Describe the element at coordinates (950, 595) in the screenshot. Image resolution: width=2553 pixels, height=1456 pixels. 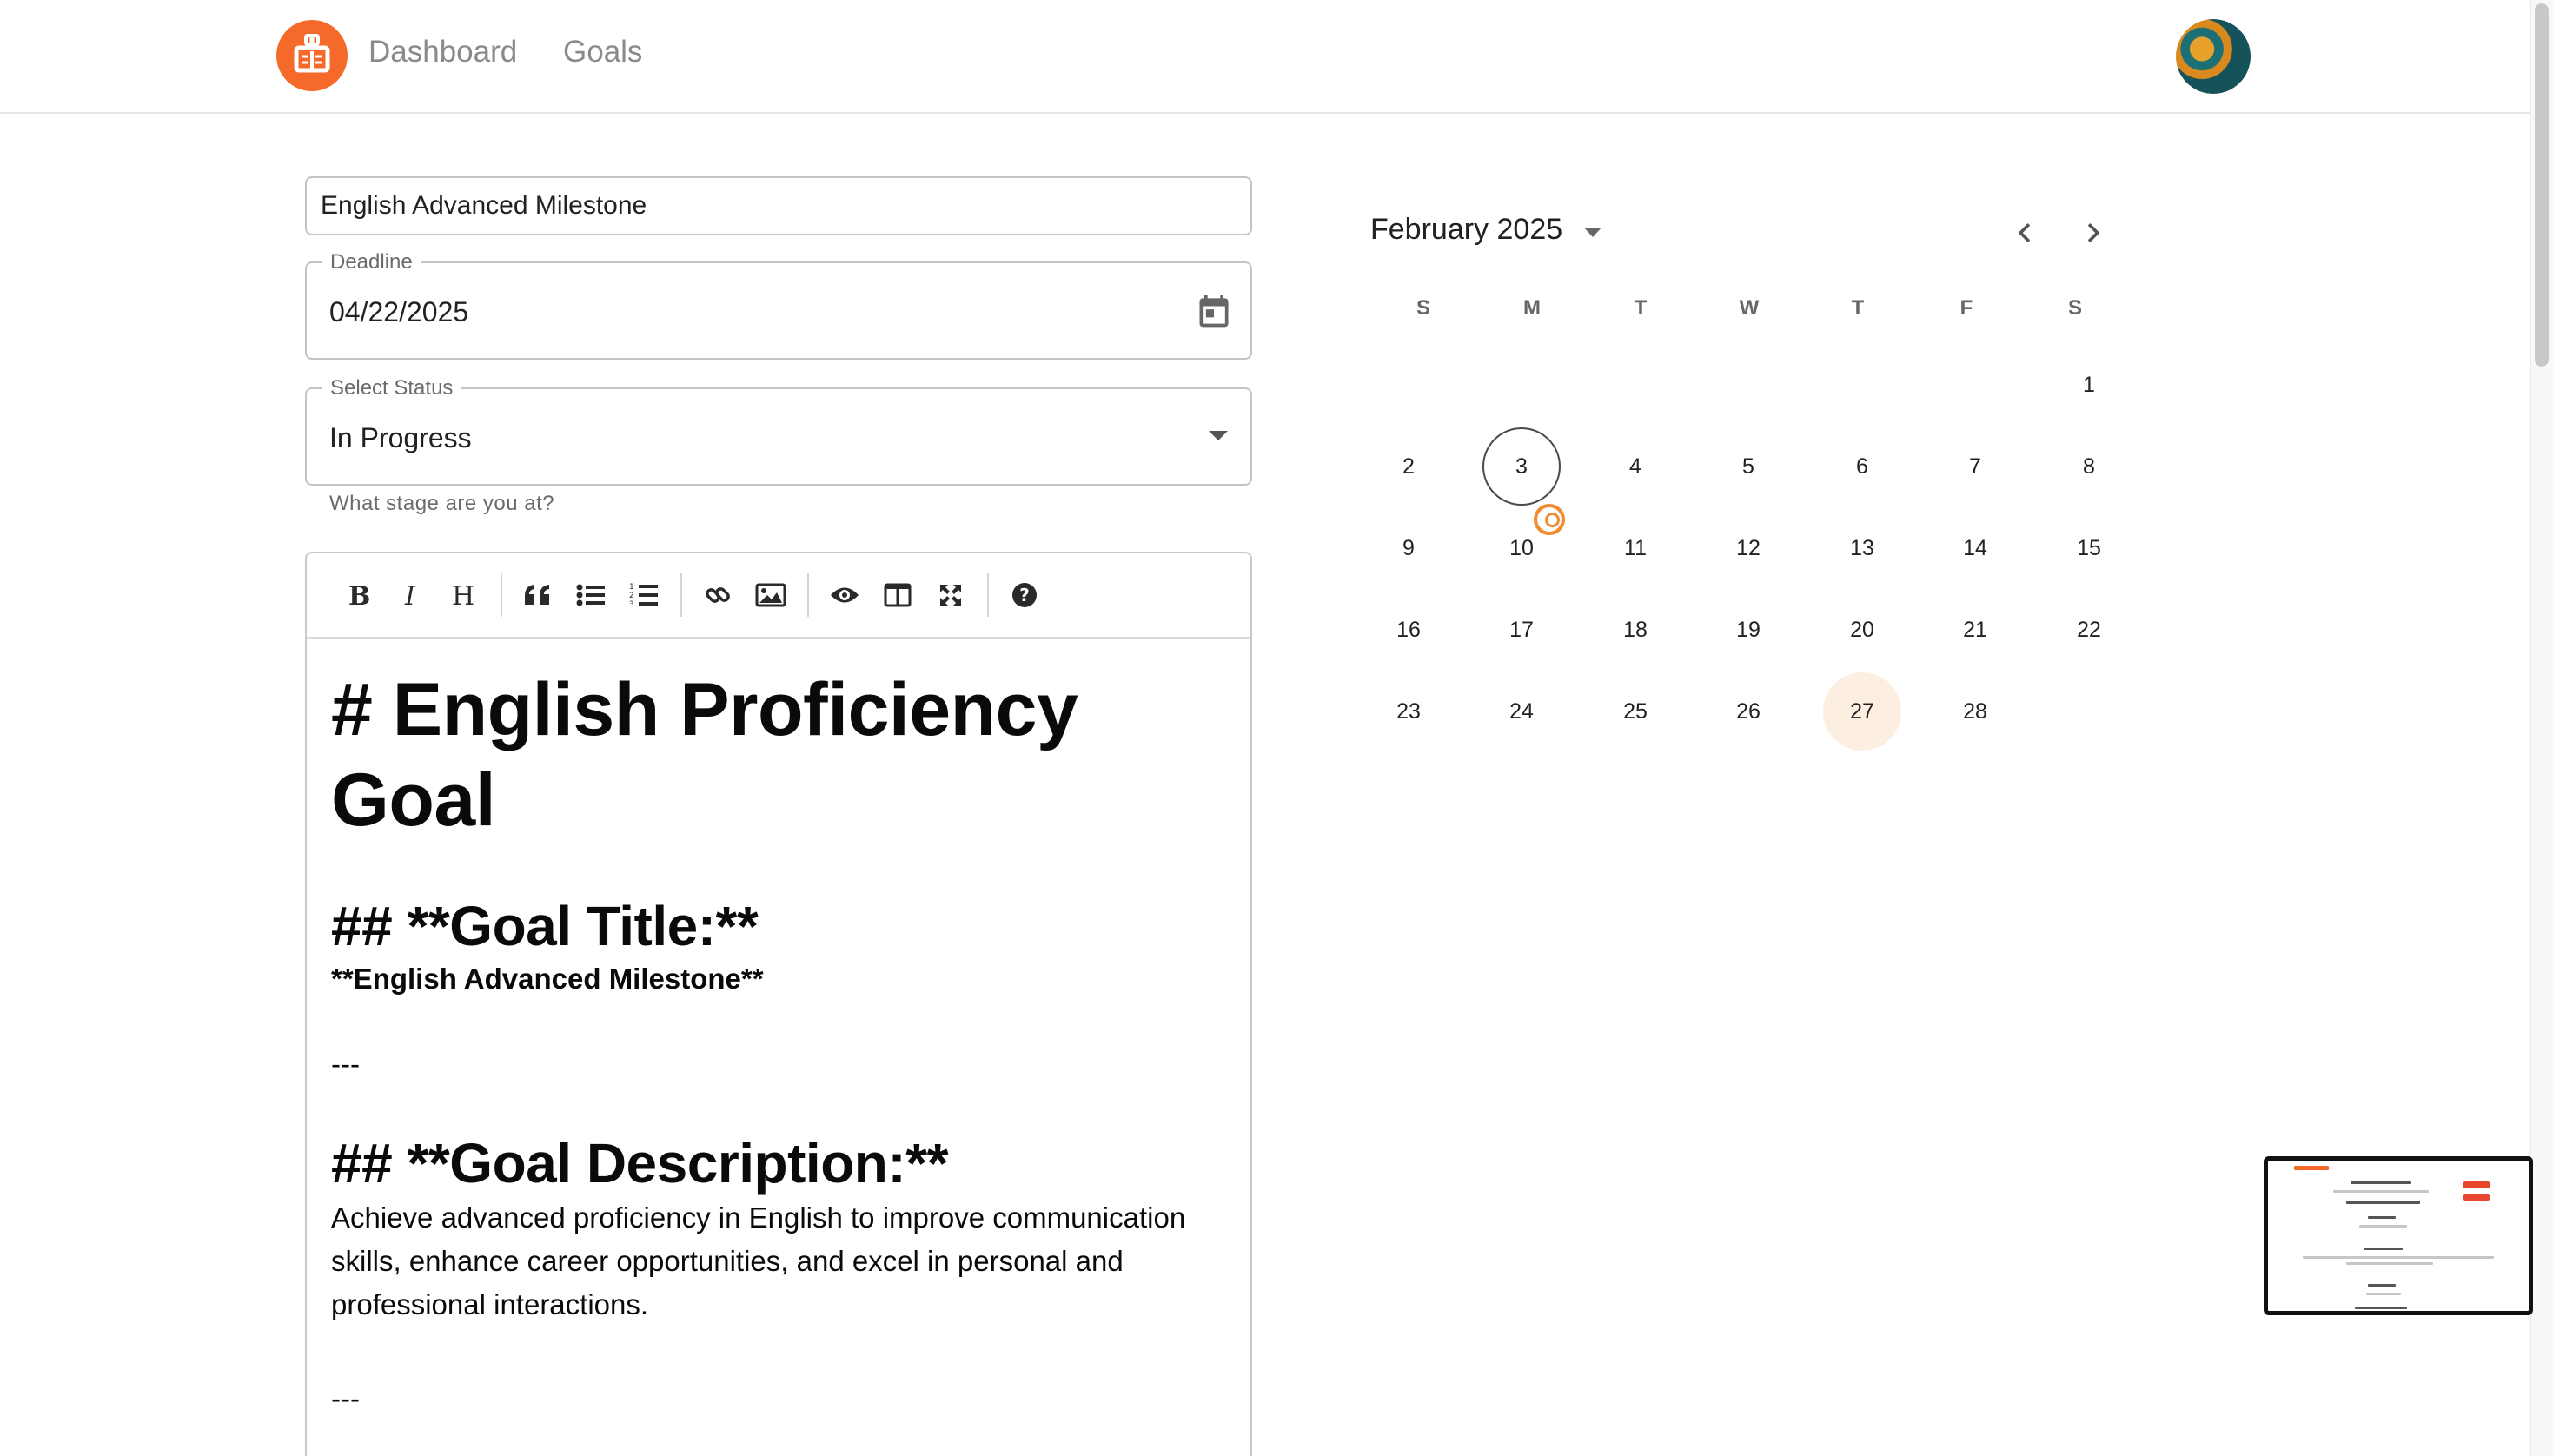
I see `fullscreen-button` at that location.